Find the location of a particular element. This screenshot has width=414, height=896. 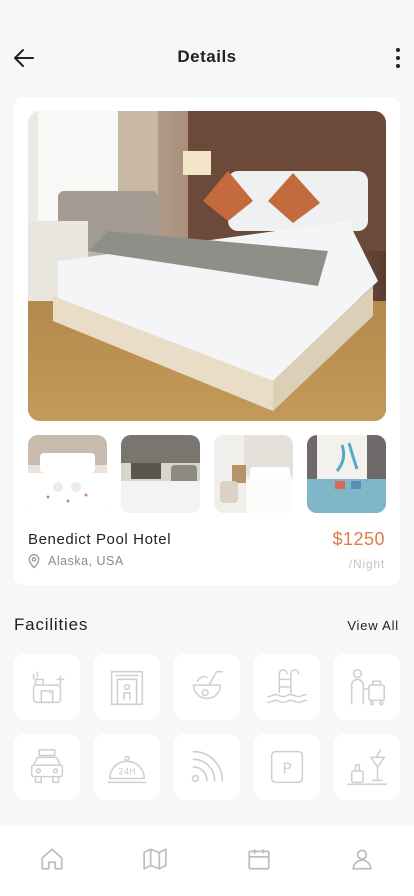

bar-drinks-icon is located at coordinates (367, 767).